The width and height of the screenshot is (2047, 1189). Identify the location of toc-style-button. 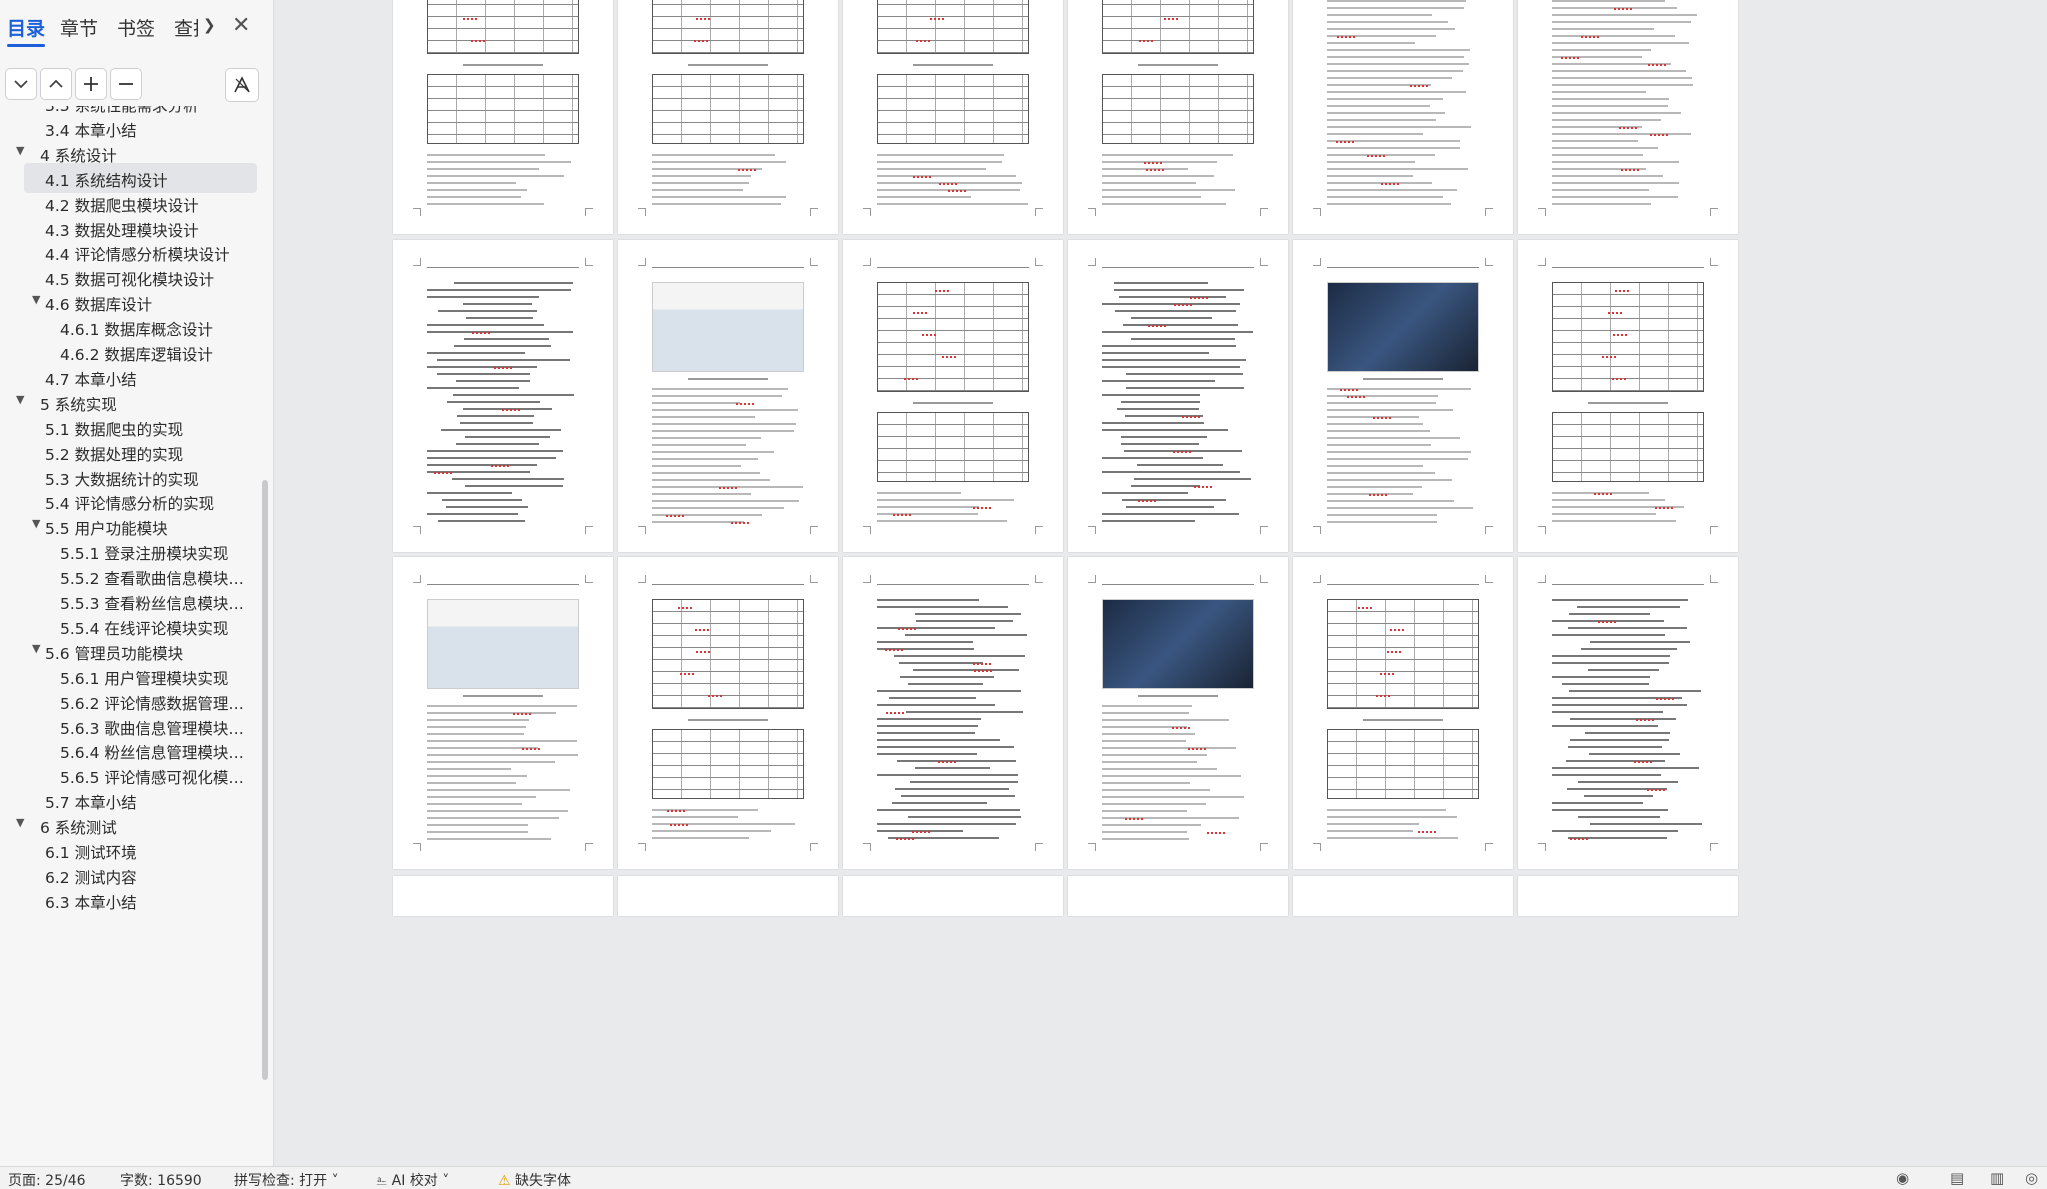
(242, 85).